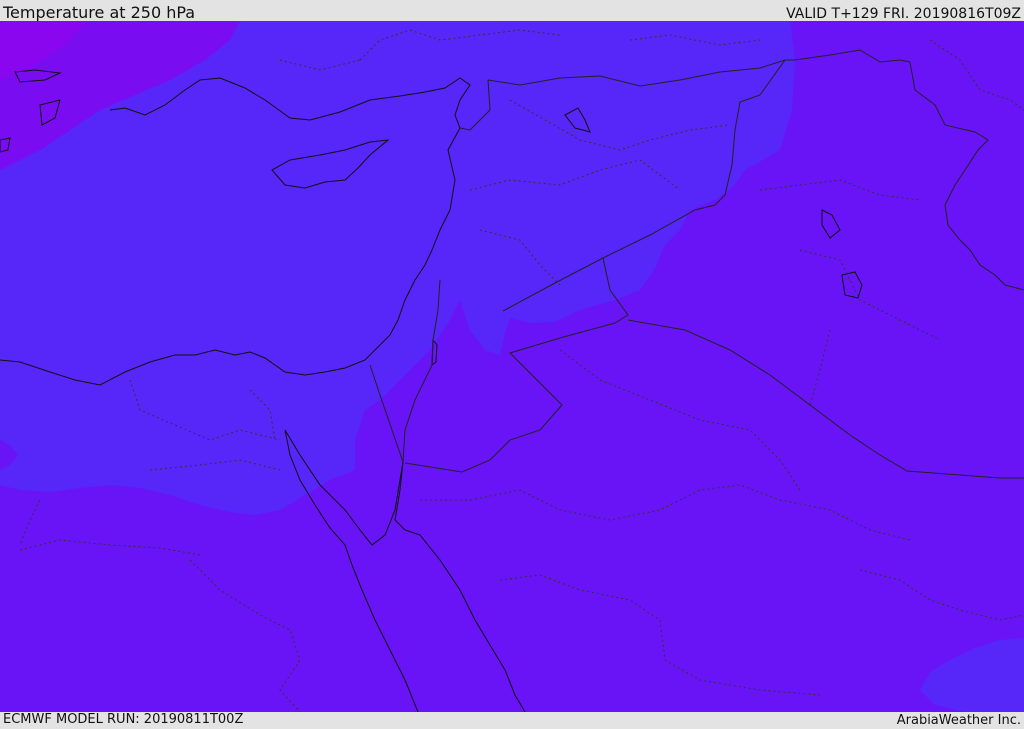 This screenshot has height=729, width=1024. What do you see at coordinates (123, 719) in the screenshot?
I see `model-run-label: ECMWF MODEL RUN: 20190811T00Z` at bounding box center [123, 719].